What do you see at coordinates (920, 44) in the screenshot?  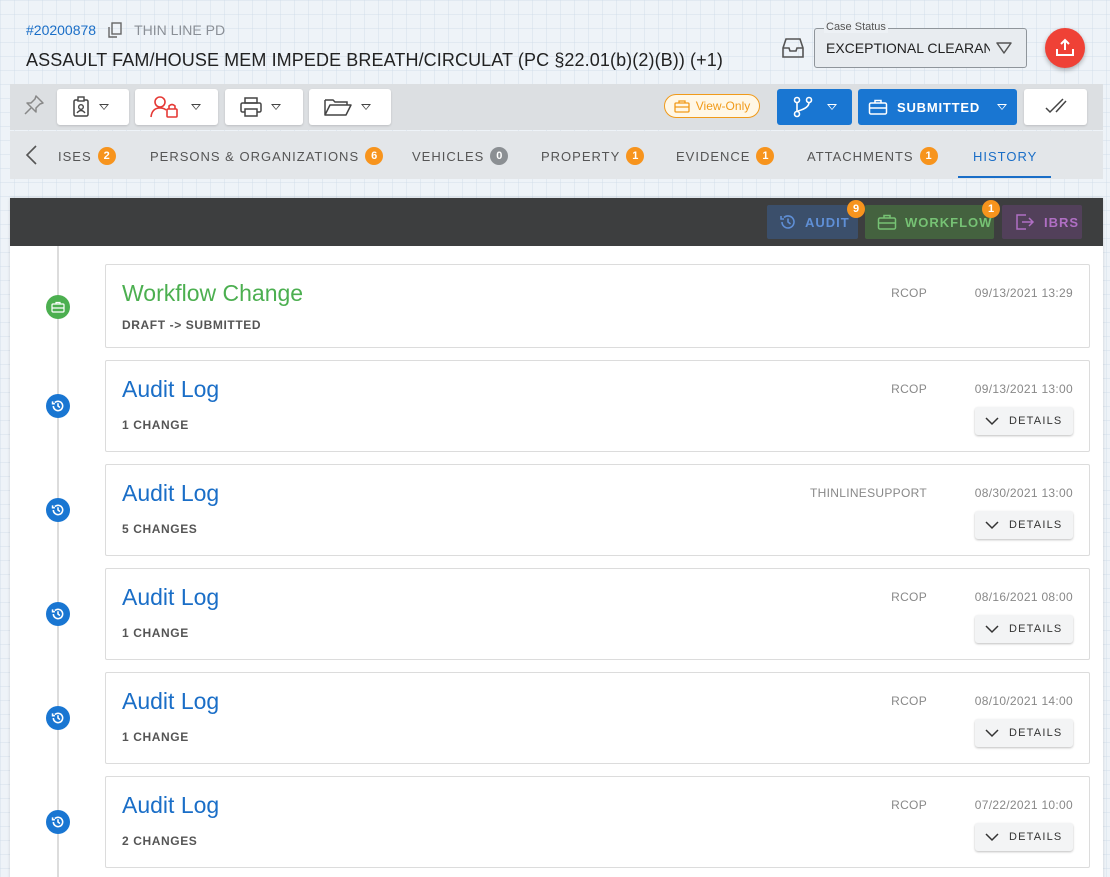 I see `case-status-select: Case Status EXCEPTIONAL CLEARANCE` at bounding box center [920, 44].